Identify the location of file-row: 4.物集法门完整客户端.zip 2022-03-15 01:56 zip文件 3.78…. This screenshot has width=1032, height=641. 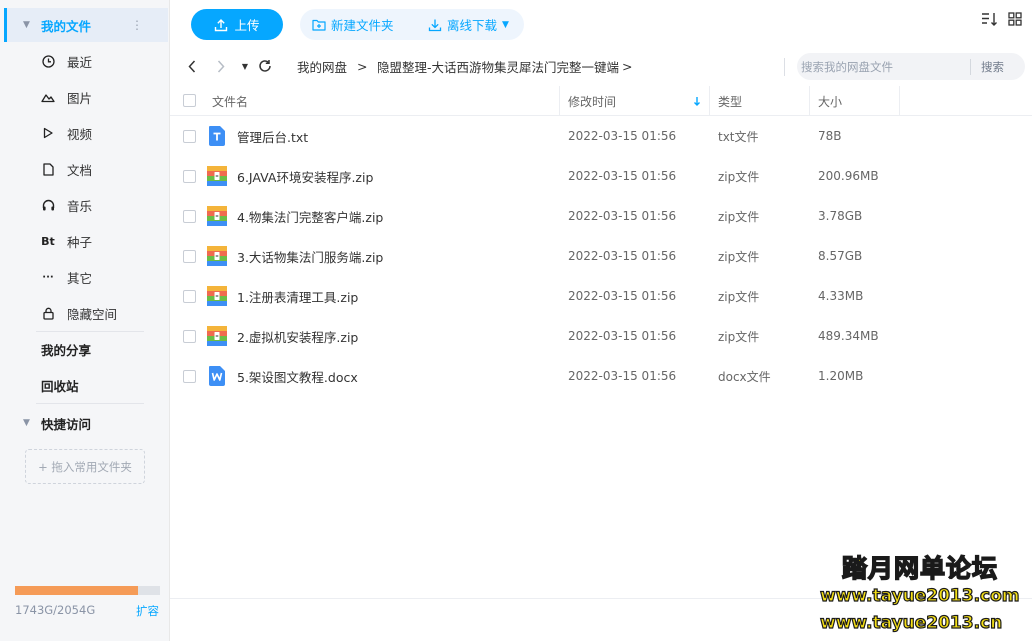
(601, 216).